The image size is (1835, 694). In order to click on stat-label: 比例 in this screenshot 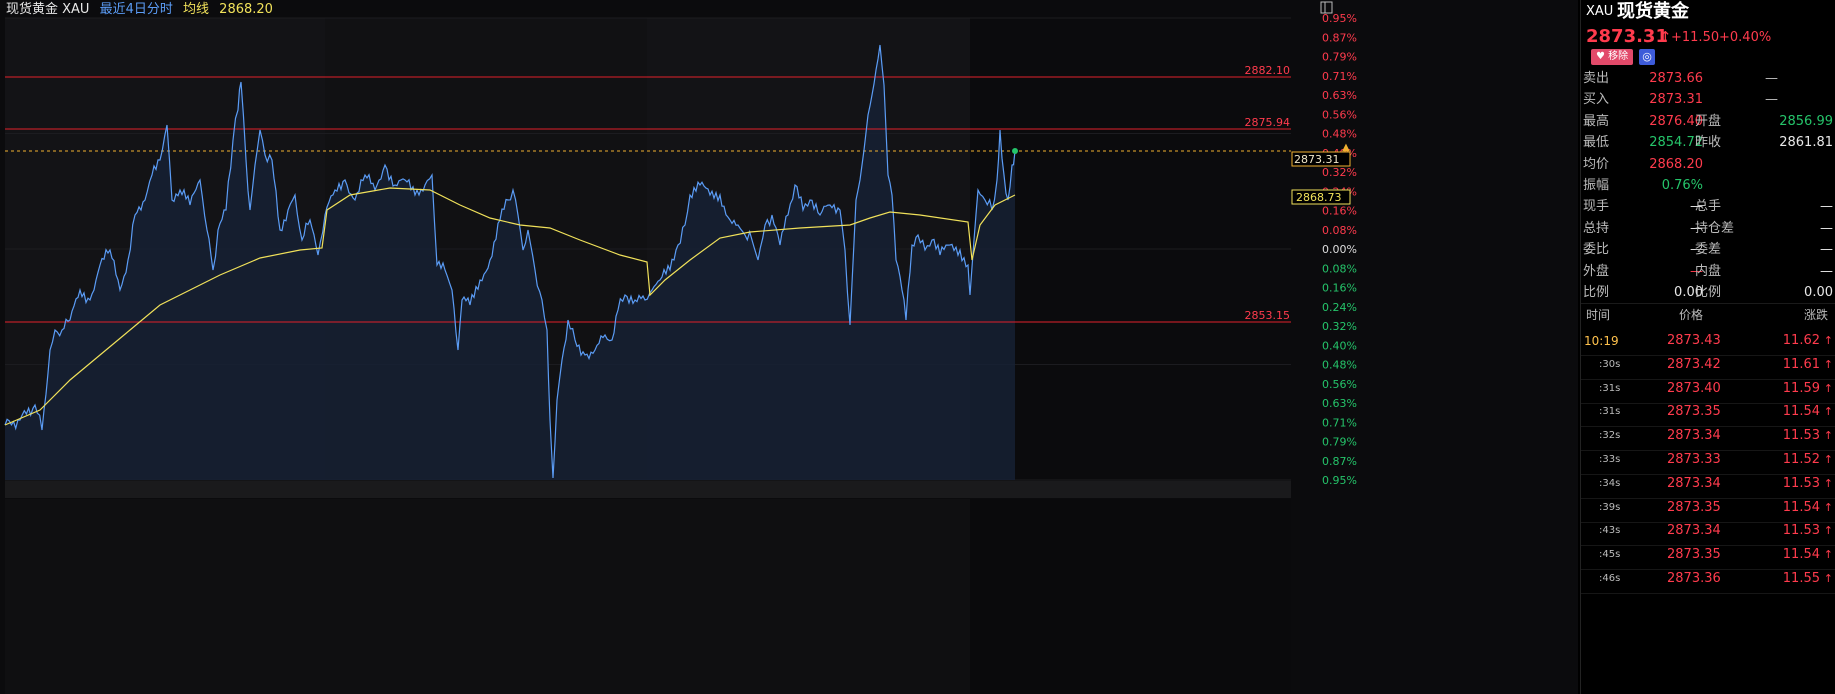, I will do `click(1596, 292)`.